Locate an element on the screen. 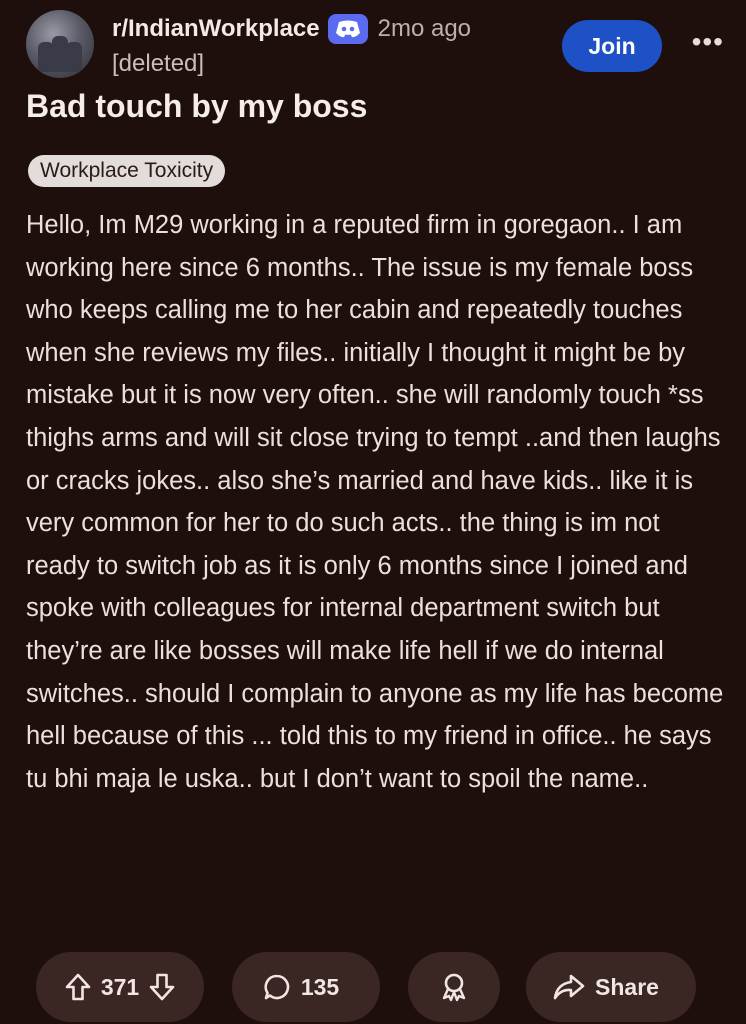 The width and height of the screenshot is (746, 1024). post-flair: Workplace Toxicity is located at coordinates (127, 171).